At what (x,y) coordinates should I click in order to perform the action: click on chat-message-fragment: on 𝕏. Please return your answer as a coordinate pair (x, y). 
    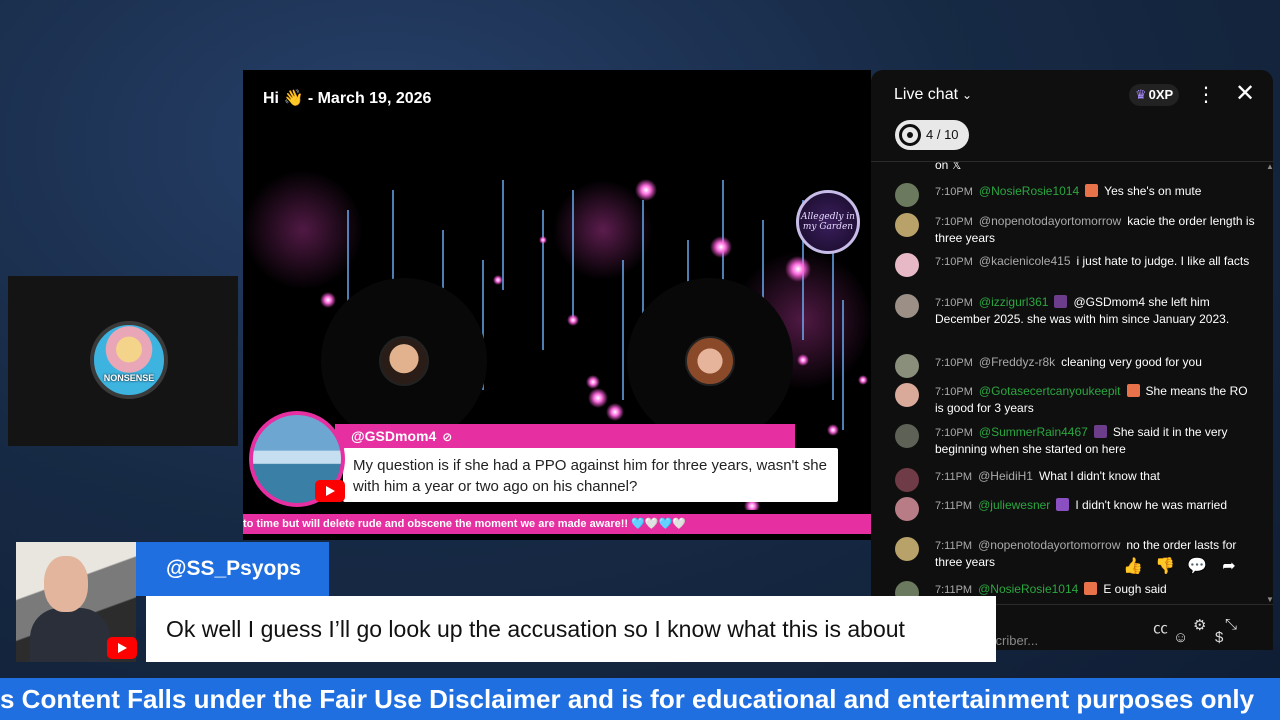
    Looking at the image, I should click on (948, 167).